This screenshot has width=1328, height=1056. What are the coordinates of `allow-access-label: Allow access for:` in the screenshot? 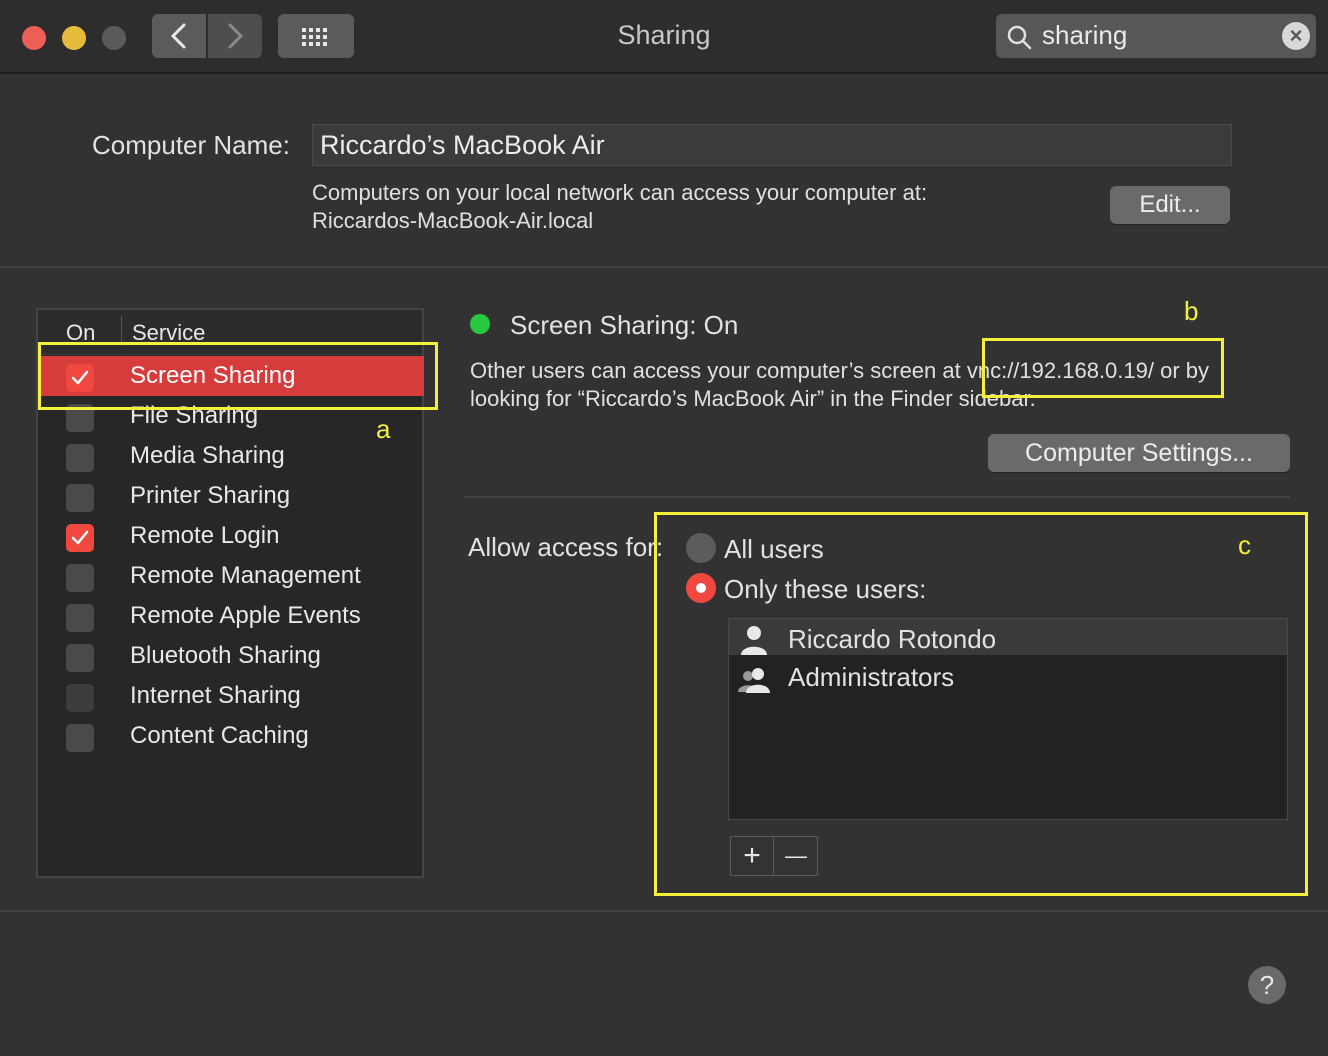 It's located at (566, 547).